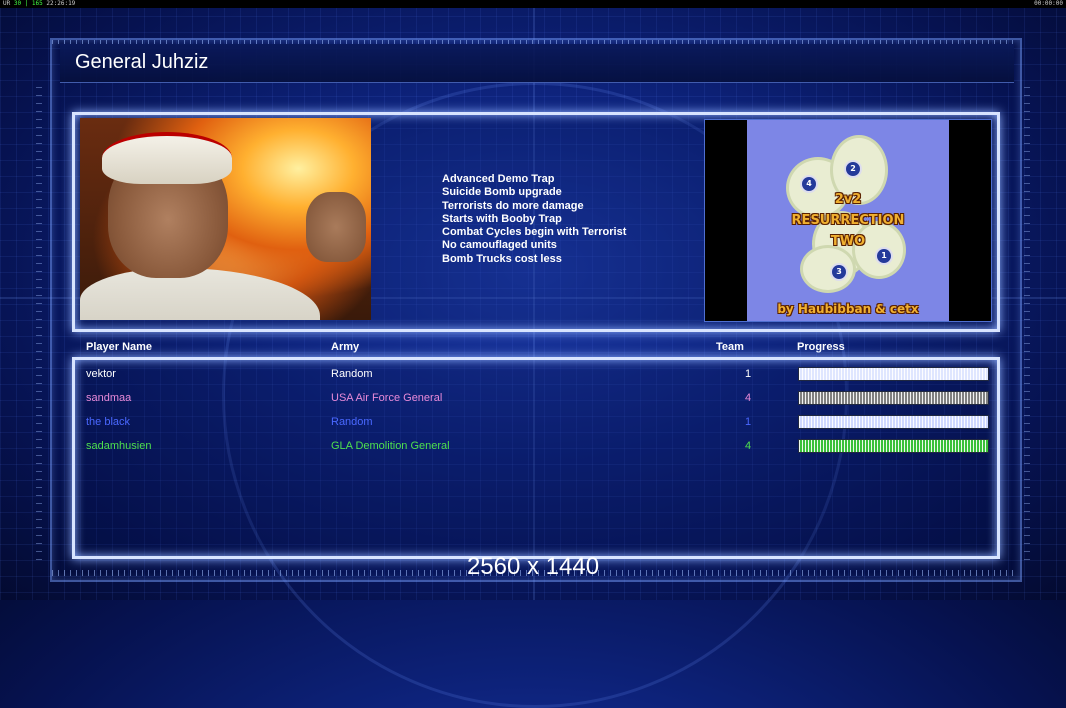  What do you see at coordinates (533, 446) in the screenshot?
I see `player-row: sadamhusien GLA Demolition General 4` at bounding box center [533, 446].